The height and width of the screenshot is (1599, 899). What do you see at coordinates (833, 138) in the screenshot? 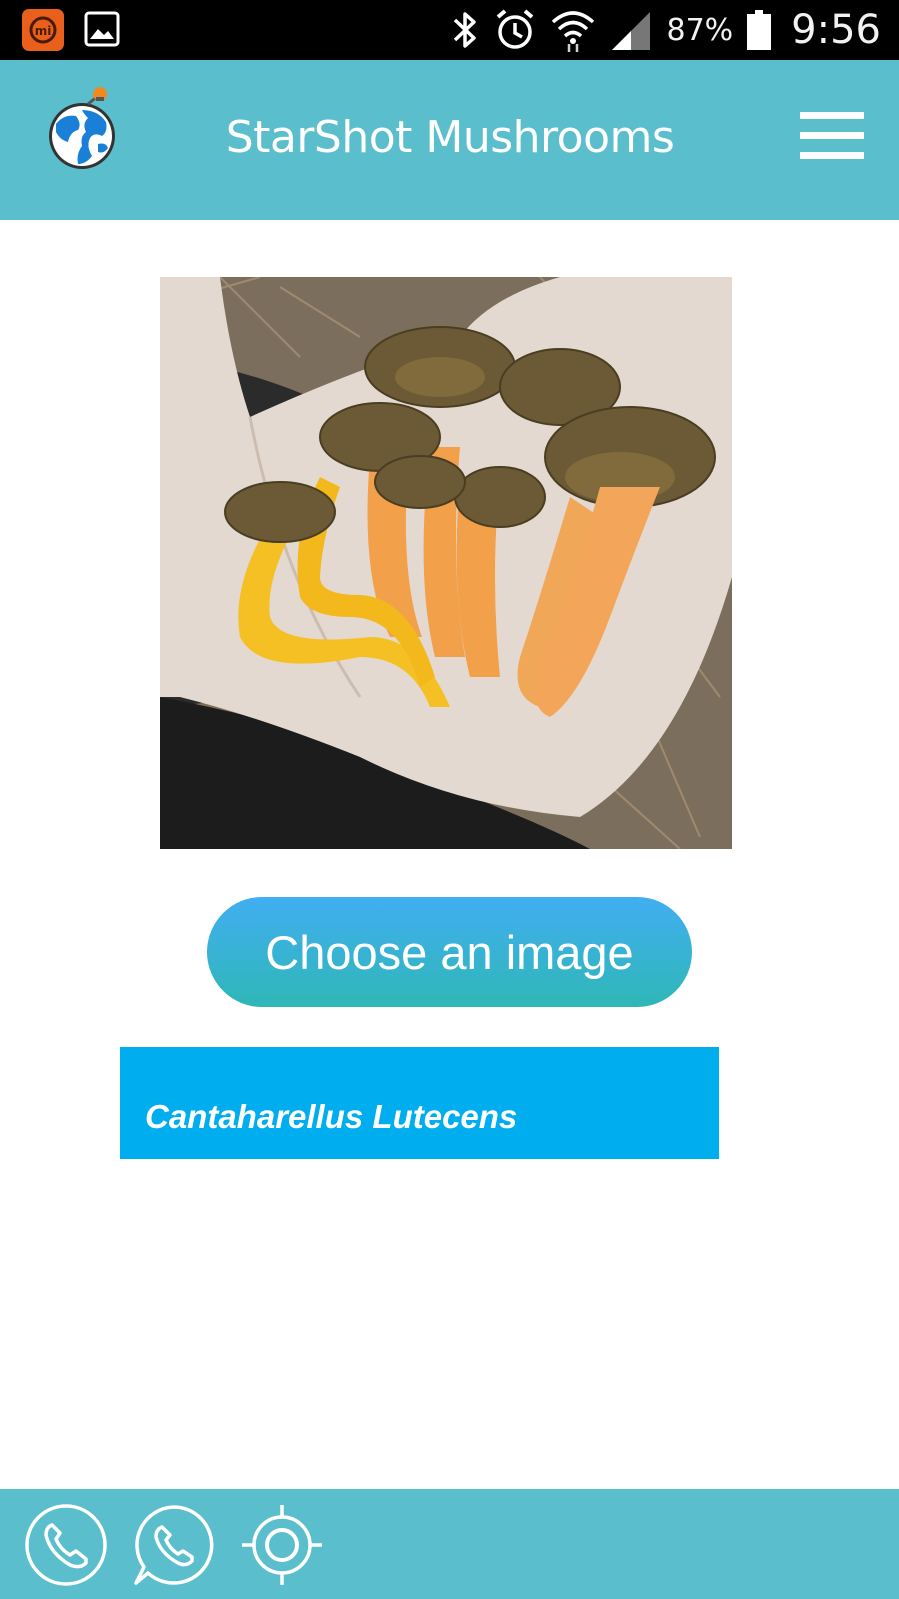
I see `hamburger-menu-icon` at bounding box center [833, 138].